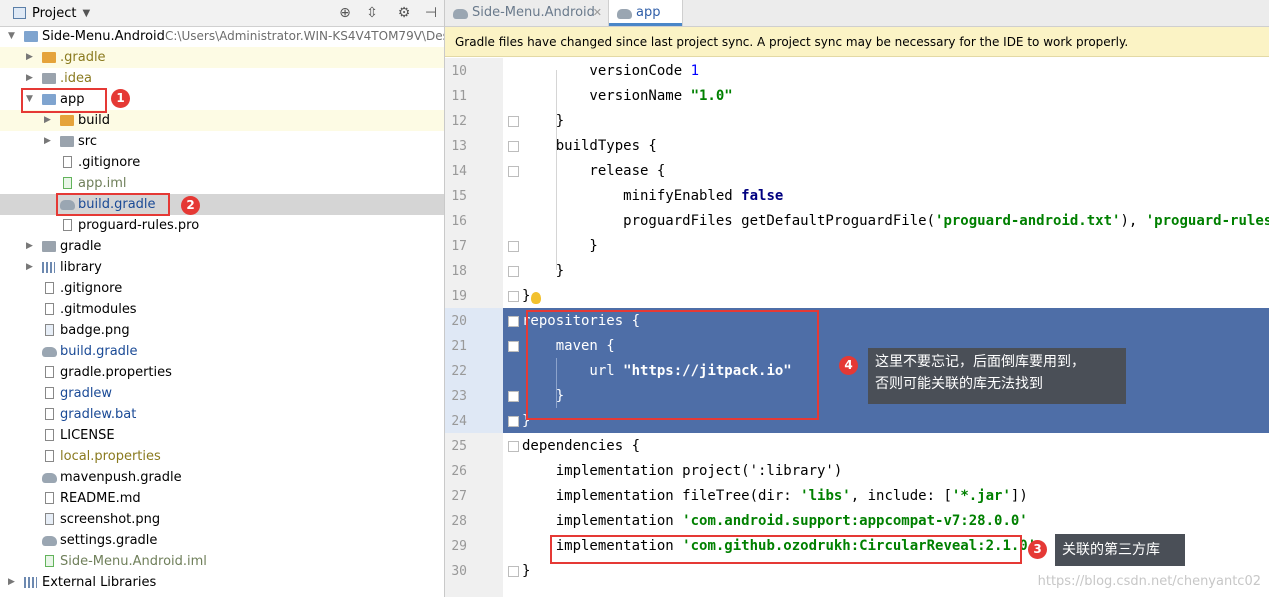  I want to click on code-line-14: release {, so click(593, 171).